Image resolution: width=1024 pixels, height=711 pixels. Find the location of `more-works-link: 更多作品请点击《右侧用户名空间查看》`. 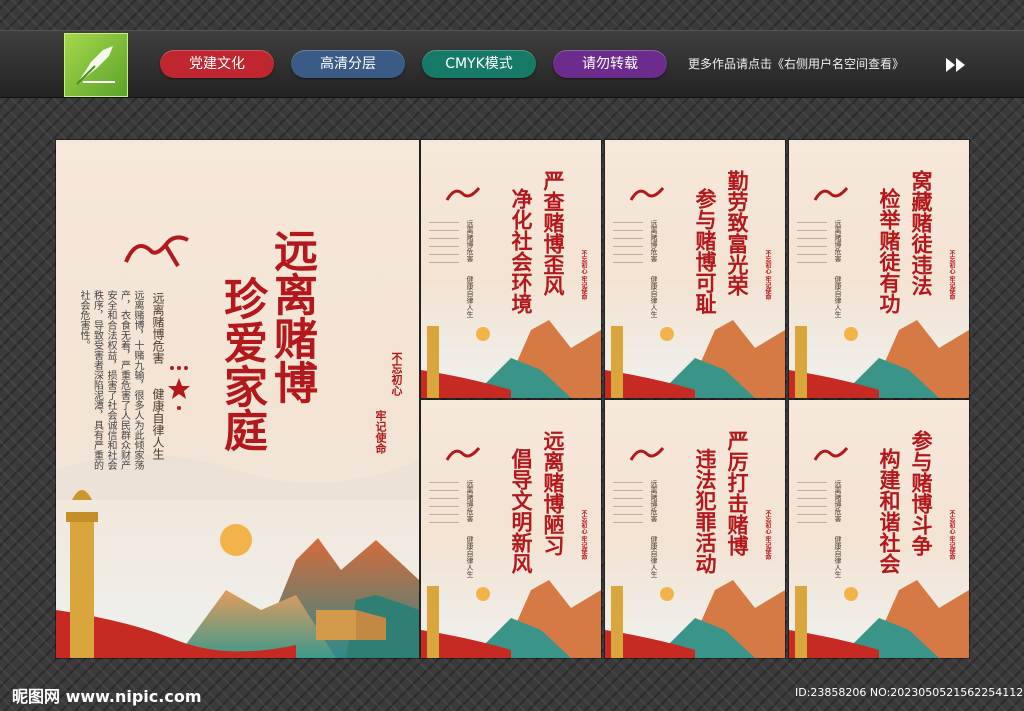

more-works-link: 更多作品请点击《右侧用户名空间查看》 is located at coordinates (796, 63).